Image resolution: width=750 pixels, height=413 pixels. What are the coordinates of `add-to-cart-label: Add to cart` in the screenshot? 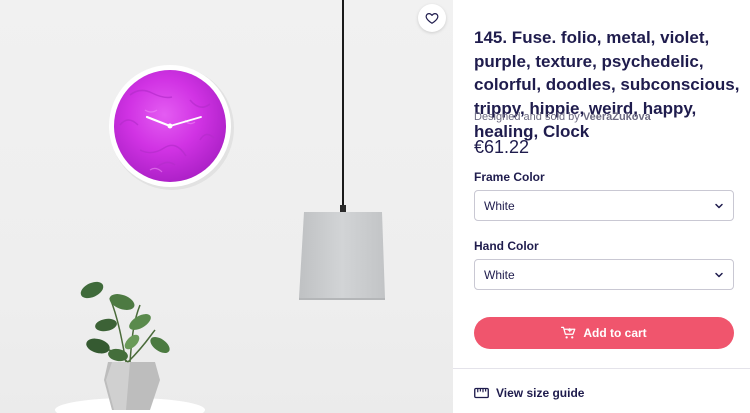 It's located at (615, 333).